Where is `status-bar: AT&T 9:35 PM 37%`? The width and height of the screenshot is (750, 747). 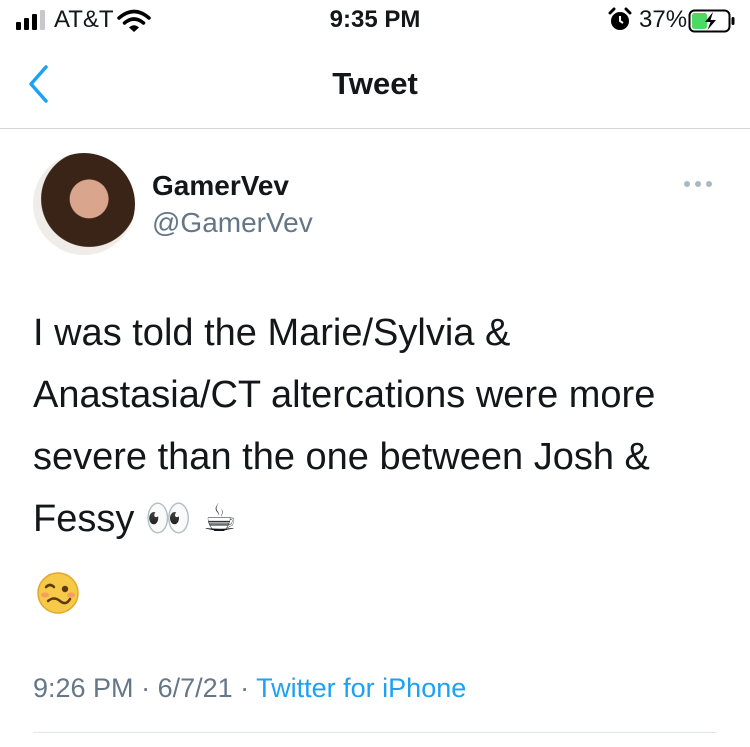 status-bar: AT&T 9:35 PM 37% is located at coordinates (375, 20).